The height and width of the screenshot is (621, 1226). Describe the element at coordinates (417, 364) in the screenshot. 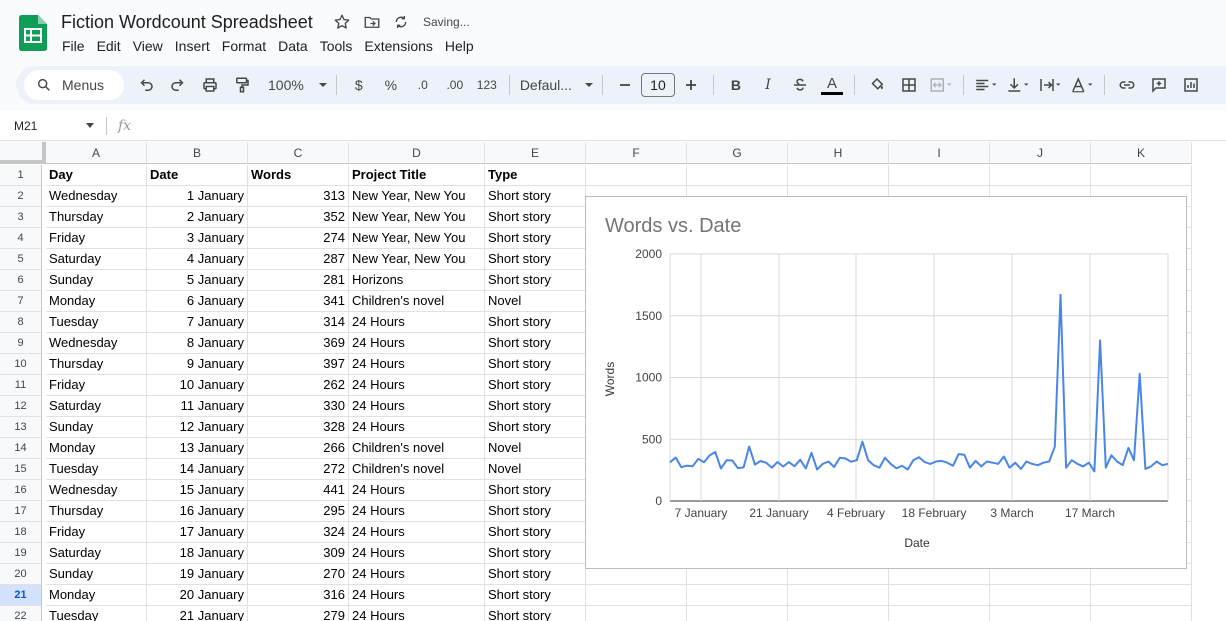

I see `cell-d10: 24 Hours` at that location.